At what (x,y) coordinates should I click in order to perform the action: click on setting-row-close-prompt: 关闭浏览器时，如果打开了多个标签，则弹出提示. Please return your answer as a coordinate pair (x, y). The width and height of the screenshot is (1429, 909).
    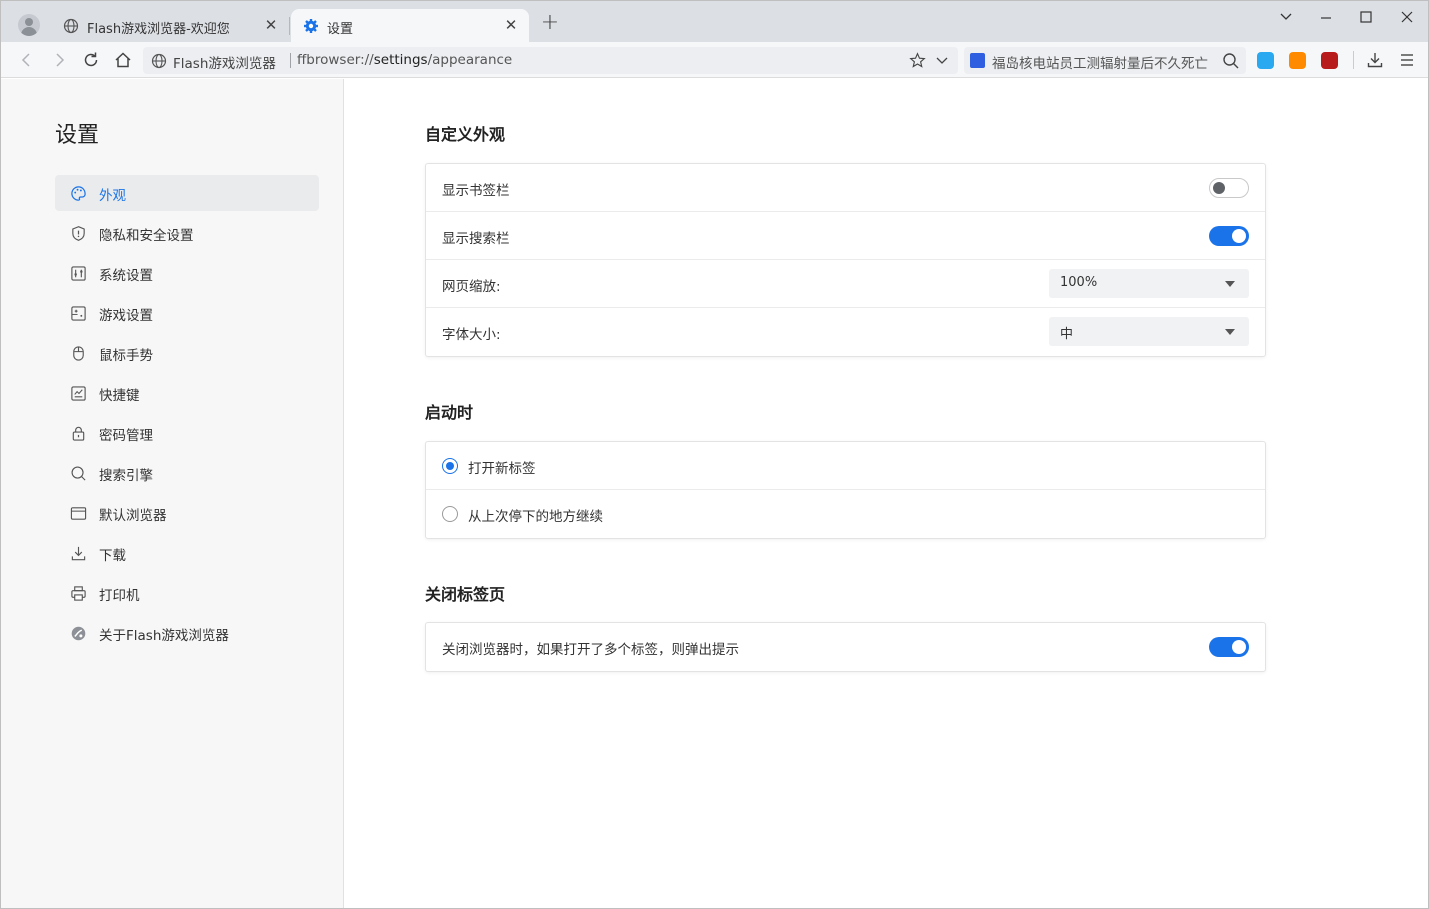
    Looking at the image, I should click on (845, 647).